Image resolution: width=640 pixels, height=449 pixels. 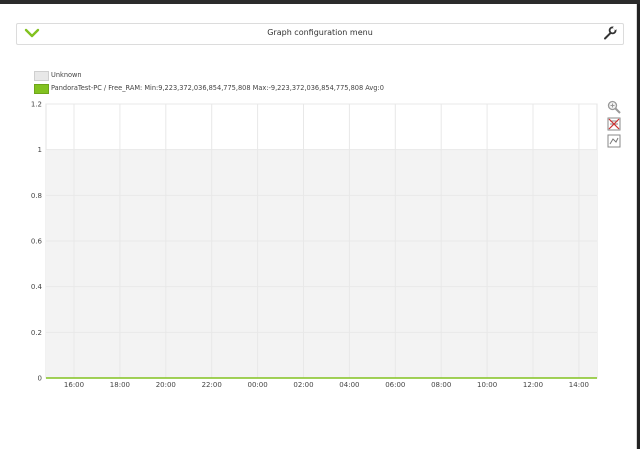 I want to click on x-tick-label: 14:00, so click(x=579, y=385).